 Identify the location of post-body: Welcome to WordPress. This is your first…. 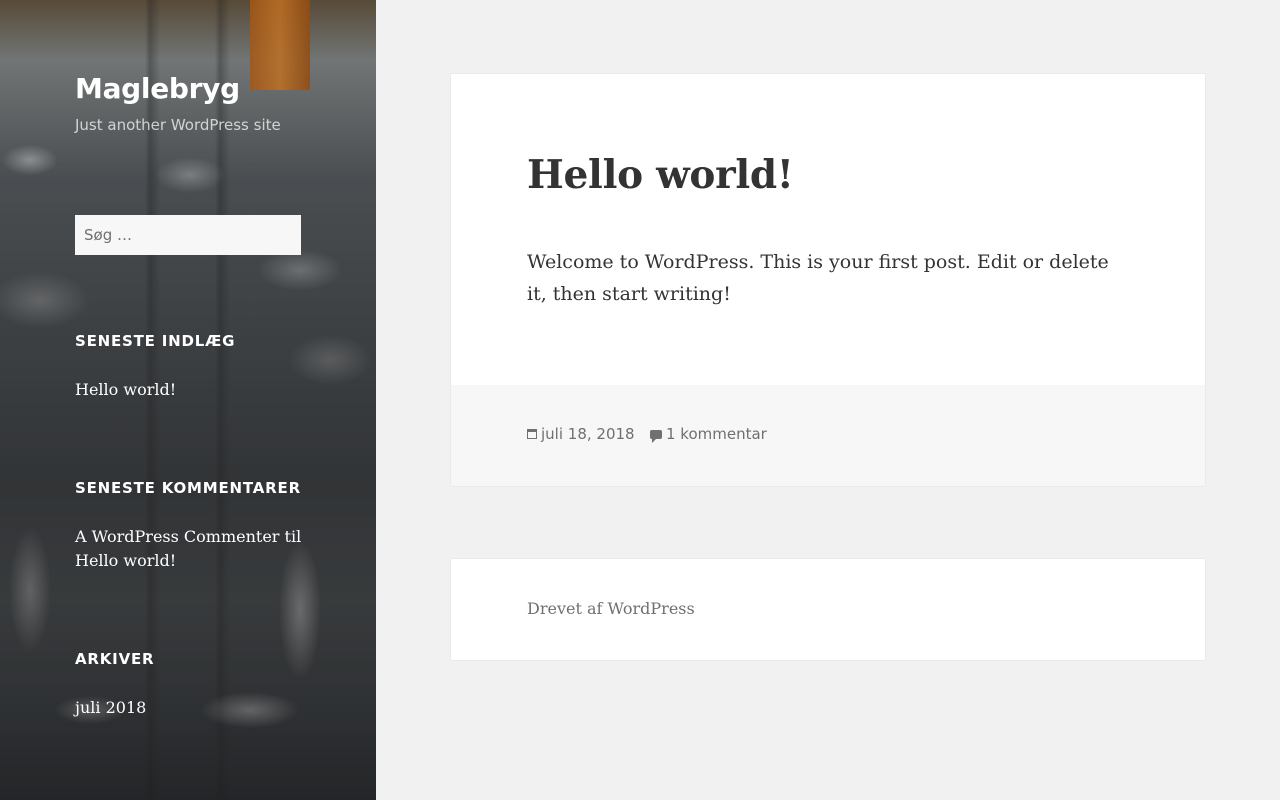
(818, 278).